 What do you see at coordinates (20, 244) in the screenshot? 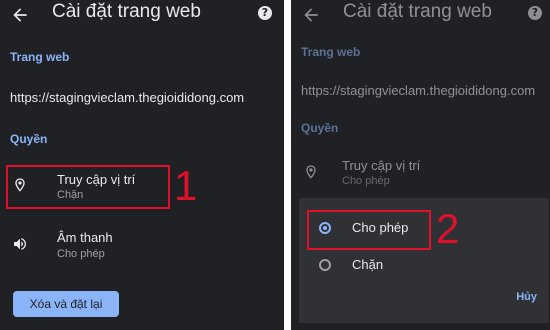
I see `speaker-icon` at bounding box center [20, 244].